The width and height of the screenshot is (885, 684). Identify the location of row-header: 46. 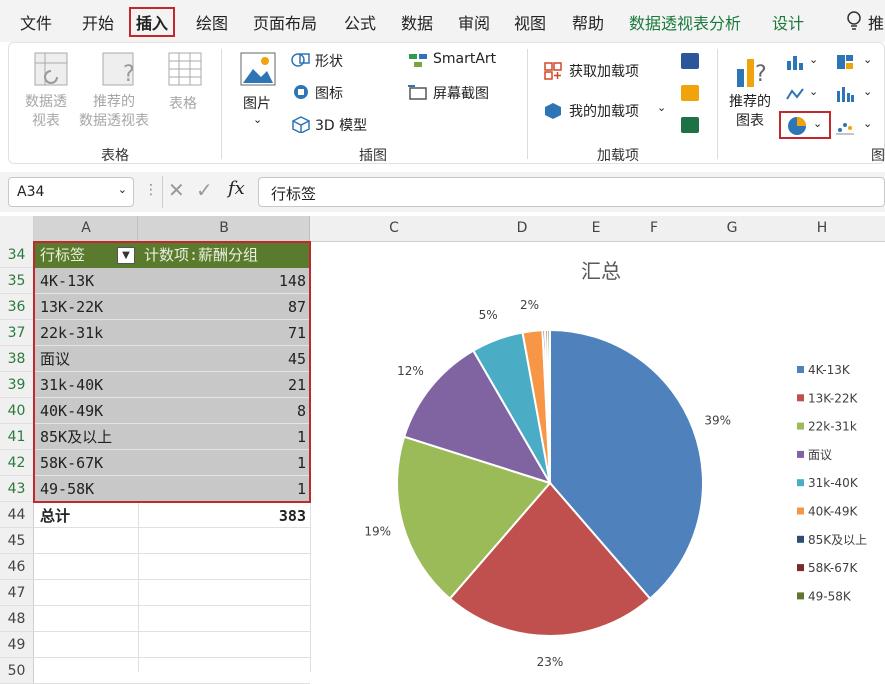
(17, 567).